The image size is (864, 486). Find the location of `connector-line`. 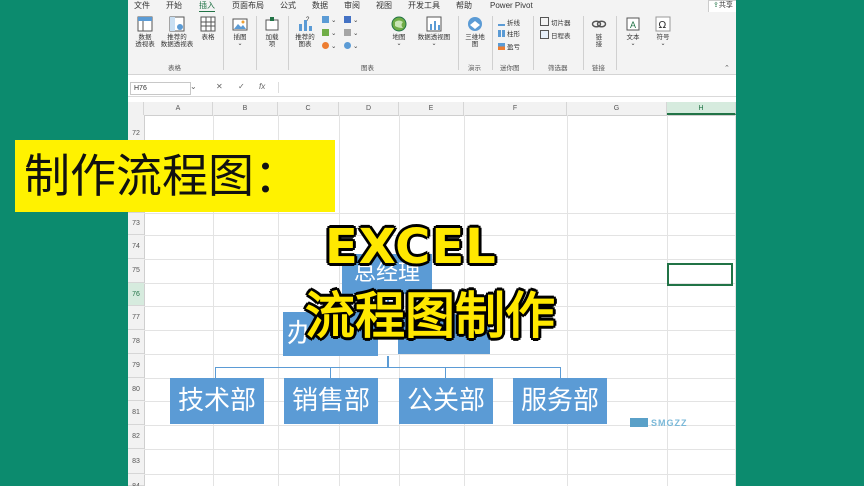

connector-line is located at coordinates (388, 367).